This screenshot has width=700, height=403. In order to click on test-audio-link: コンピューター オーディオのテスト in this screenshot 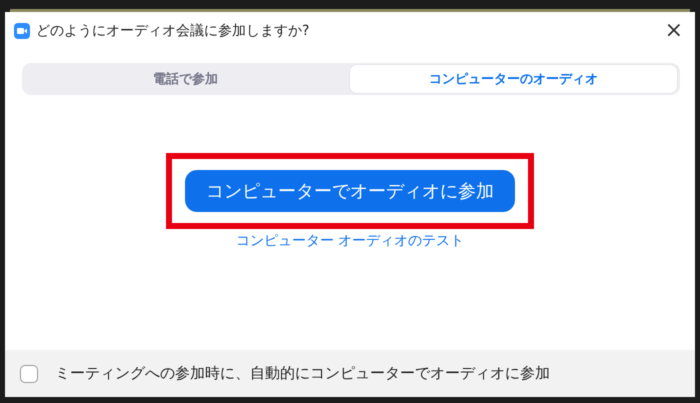, I will do `click(350, 241)`.